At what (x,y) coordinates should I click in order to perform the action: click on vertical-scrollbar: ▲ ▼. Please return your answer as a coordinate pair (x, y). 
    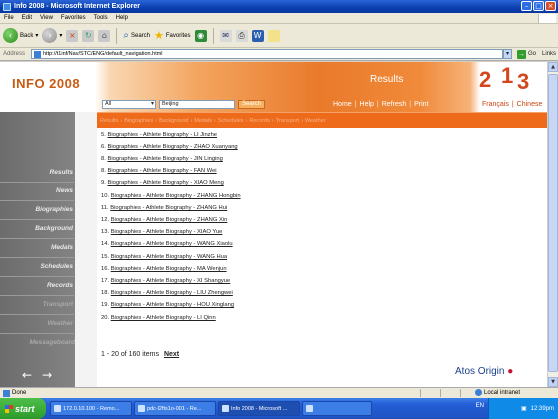
    Looking at the image, I should click on (552, 224).